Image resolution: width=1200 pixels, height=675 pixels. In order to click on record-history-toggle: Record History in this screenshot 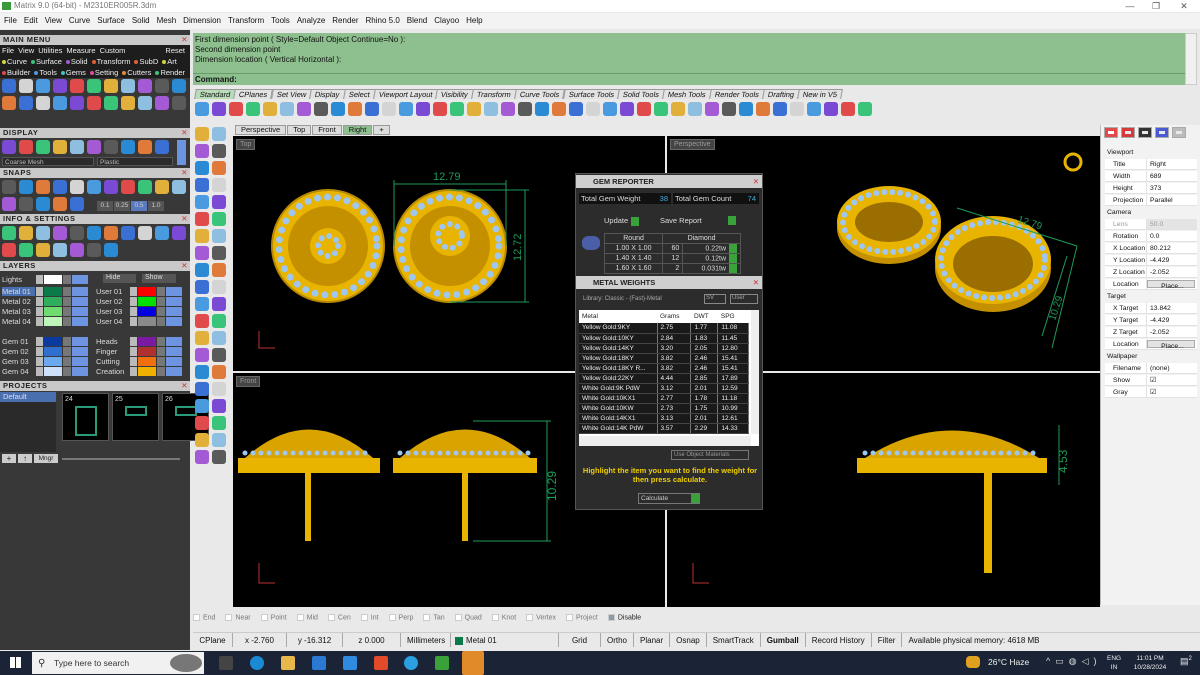, I will do `click(839, 640)`.